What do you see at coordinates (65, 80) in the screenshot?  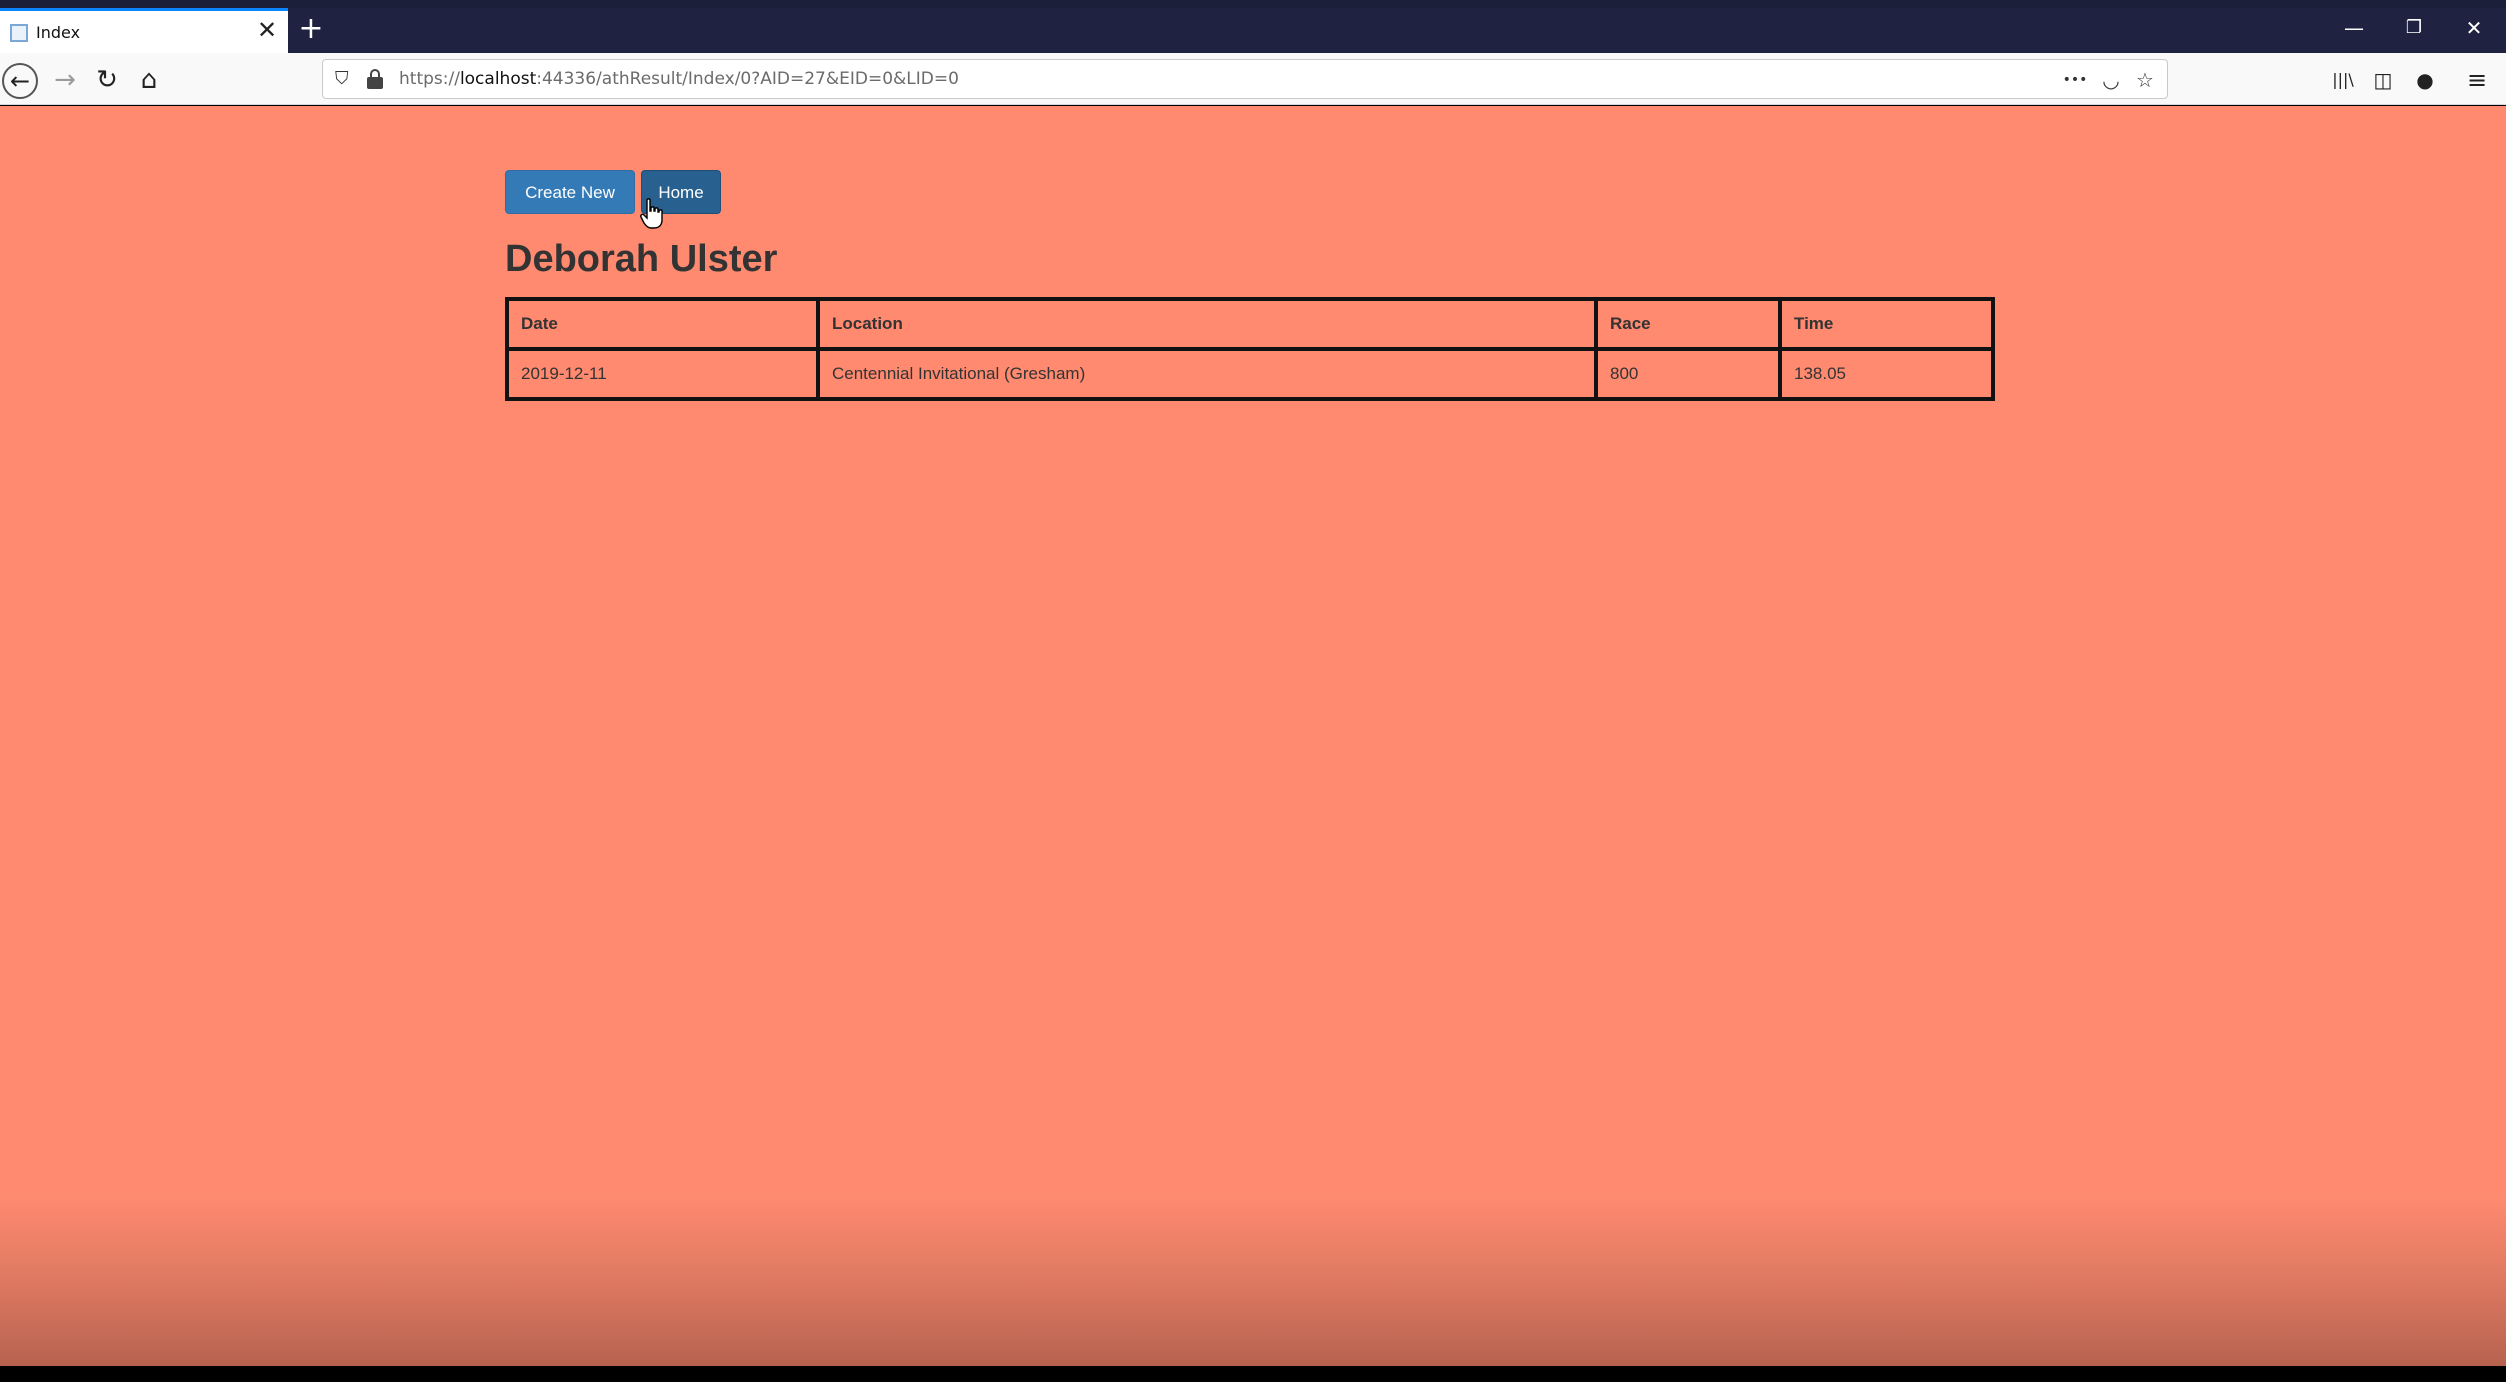 I see `forward-arrow-icon: →` at bounding box center [65, 80].